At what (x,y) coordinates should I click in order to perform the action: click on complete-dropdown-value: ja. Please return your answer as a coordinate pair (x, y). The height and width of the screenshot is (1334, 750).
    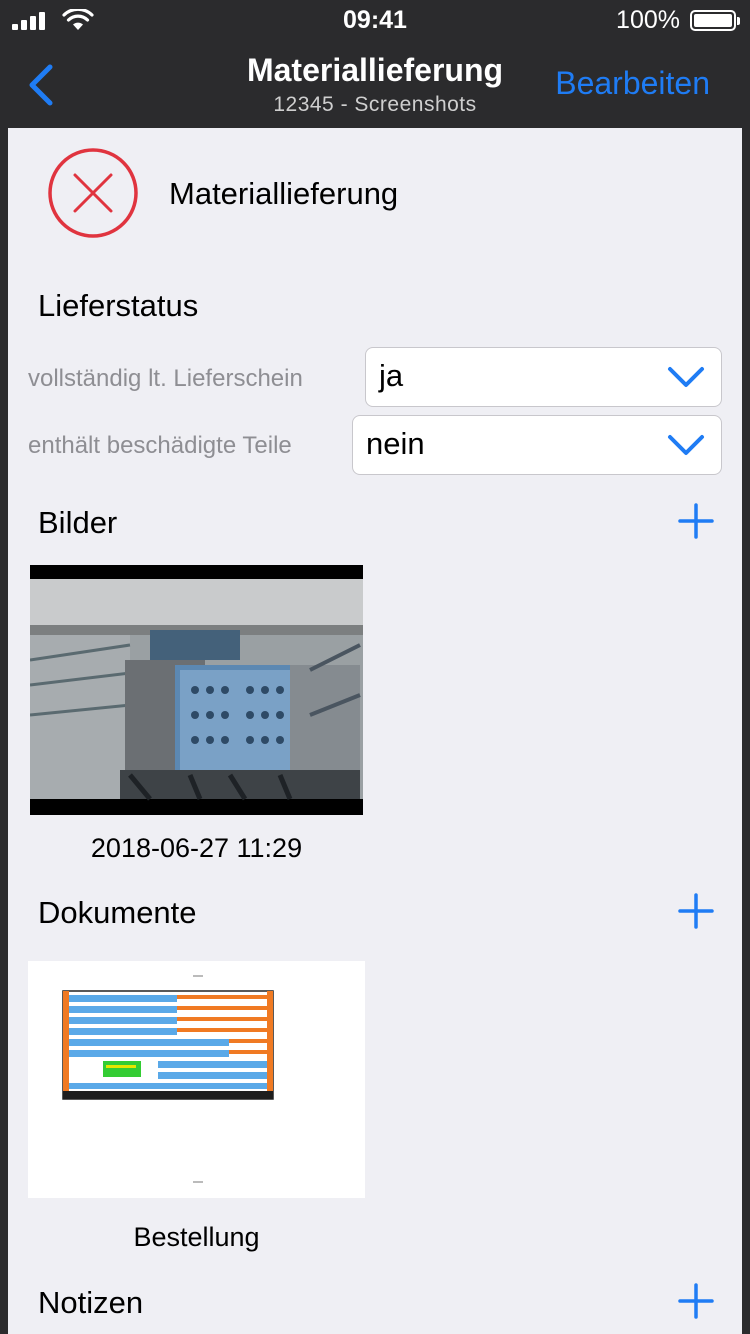
    Looking at the image, I should click on (391, 375).